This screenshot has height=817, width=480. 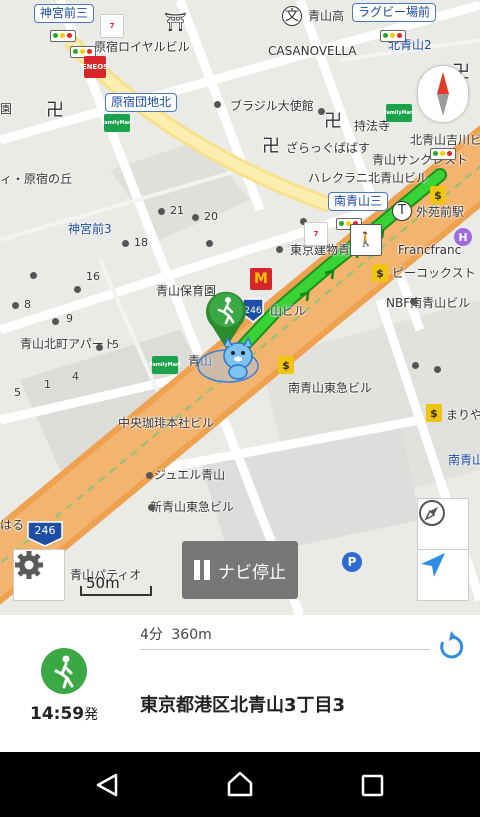 I want to click on block-number: 18, so click(x=141, y=242).